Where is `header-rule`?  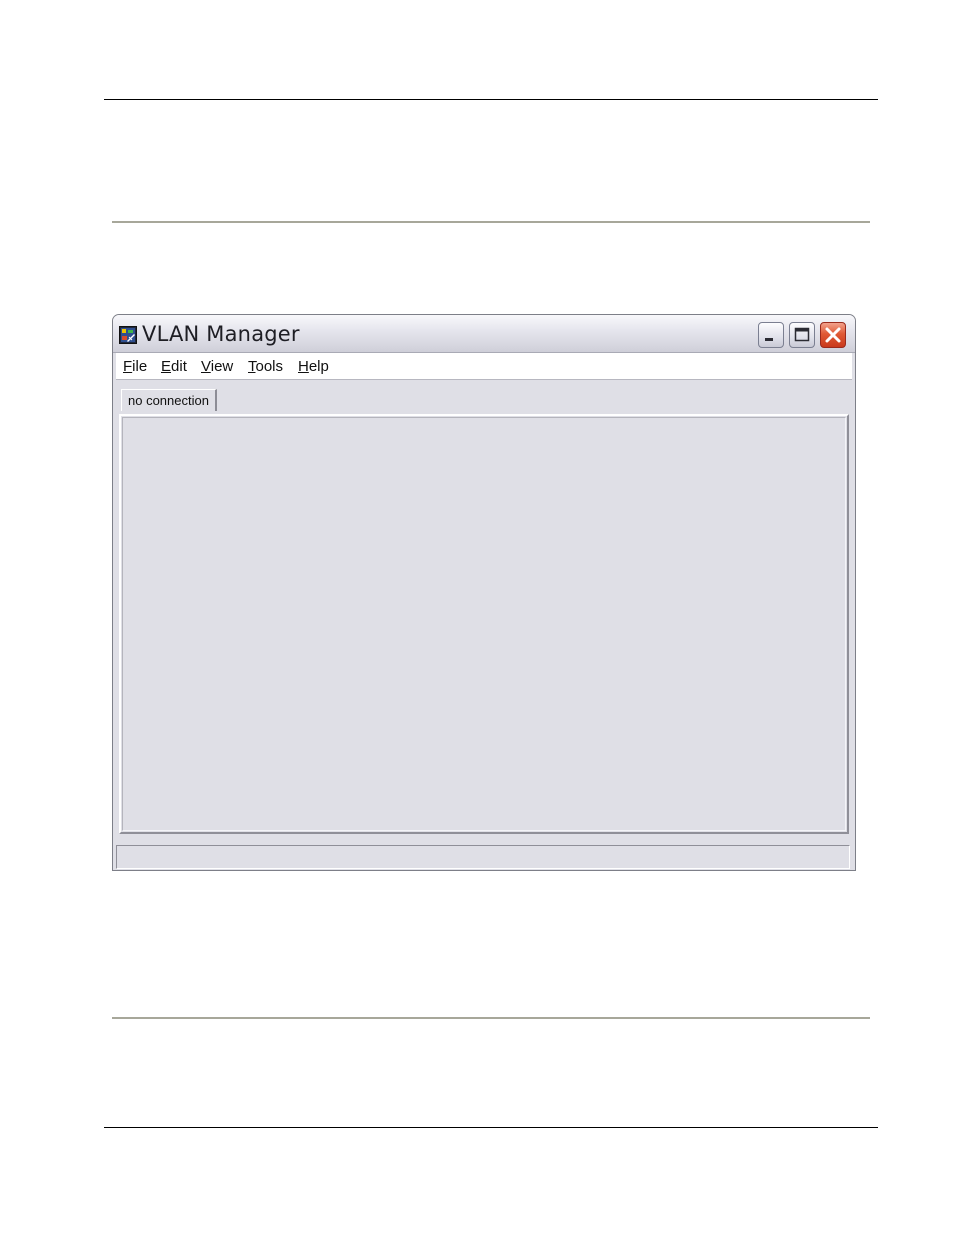
header-rule is located at coordinates (491, 99).